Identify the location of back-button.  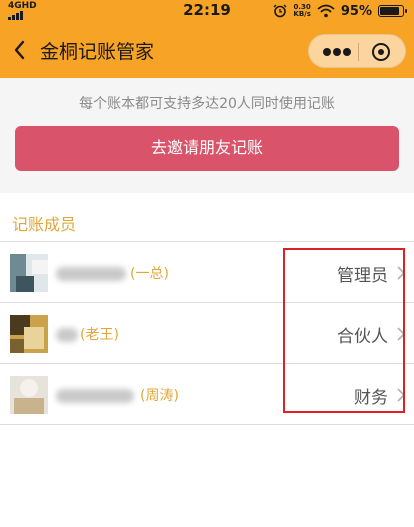
(20, 50).